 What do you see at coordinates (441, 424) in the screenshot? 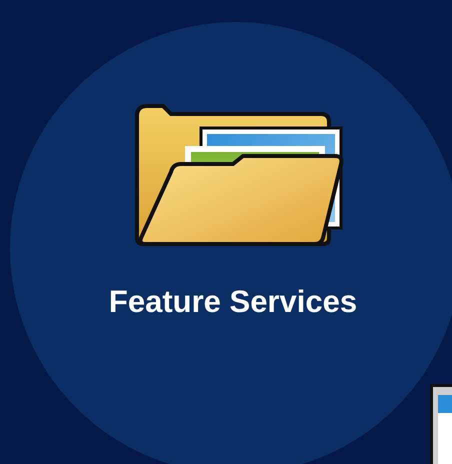
I see `window-icon` at bounding box center [441, 424].